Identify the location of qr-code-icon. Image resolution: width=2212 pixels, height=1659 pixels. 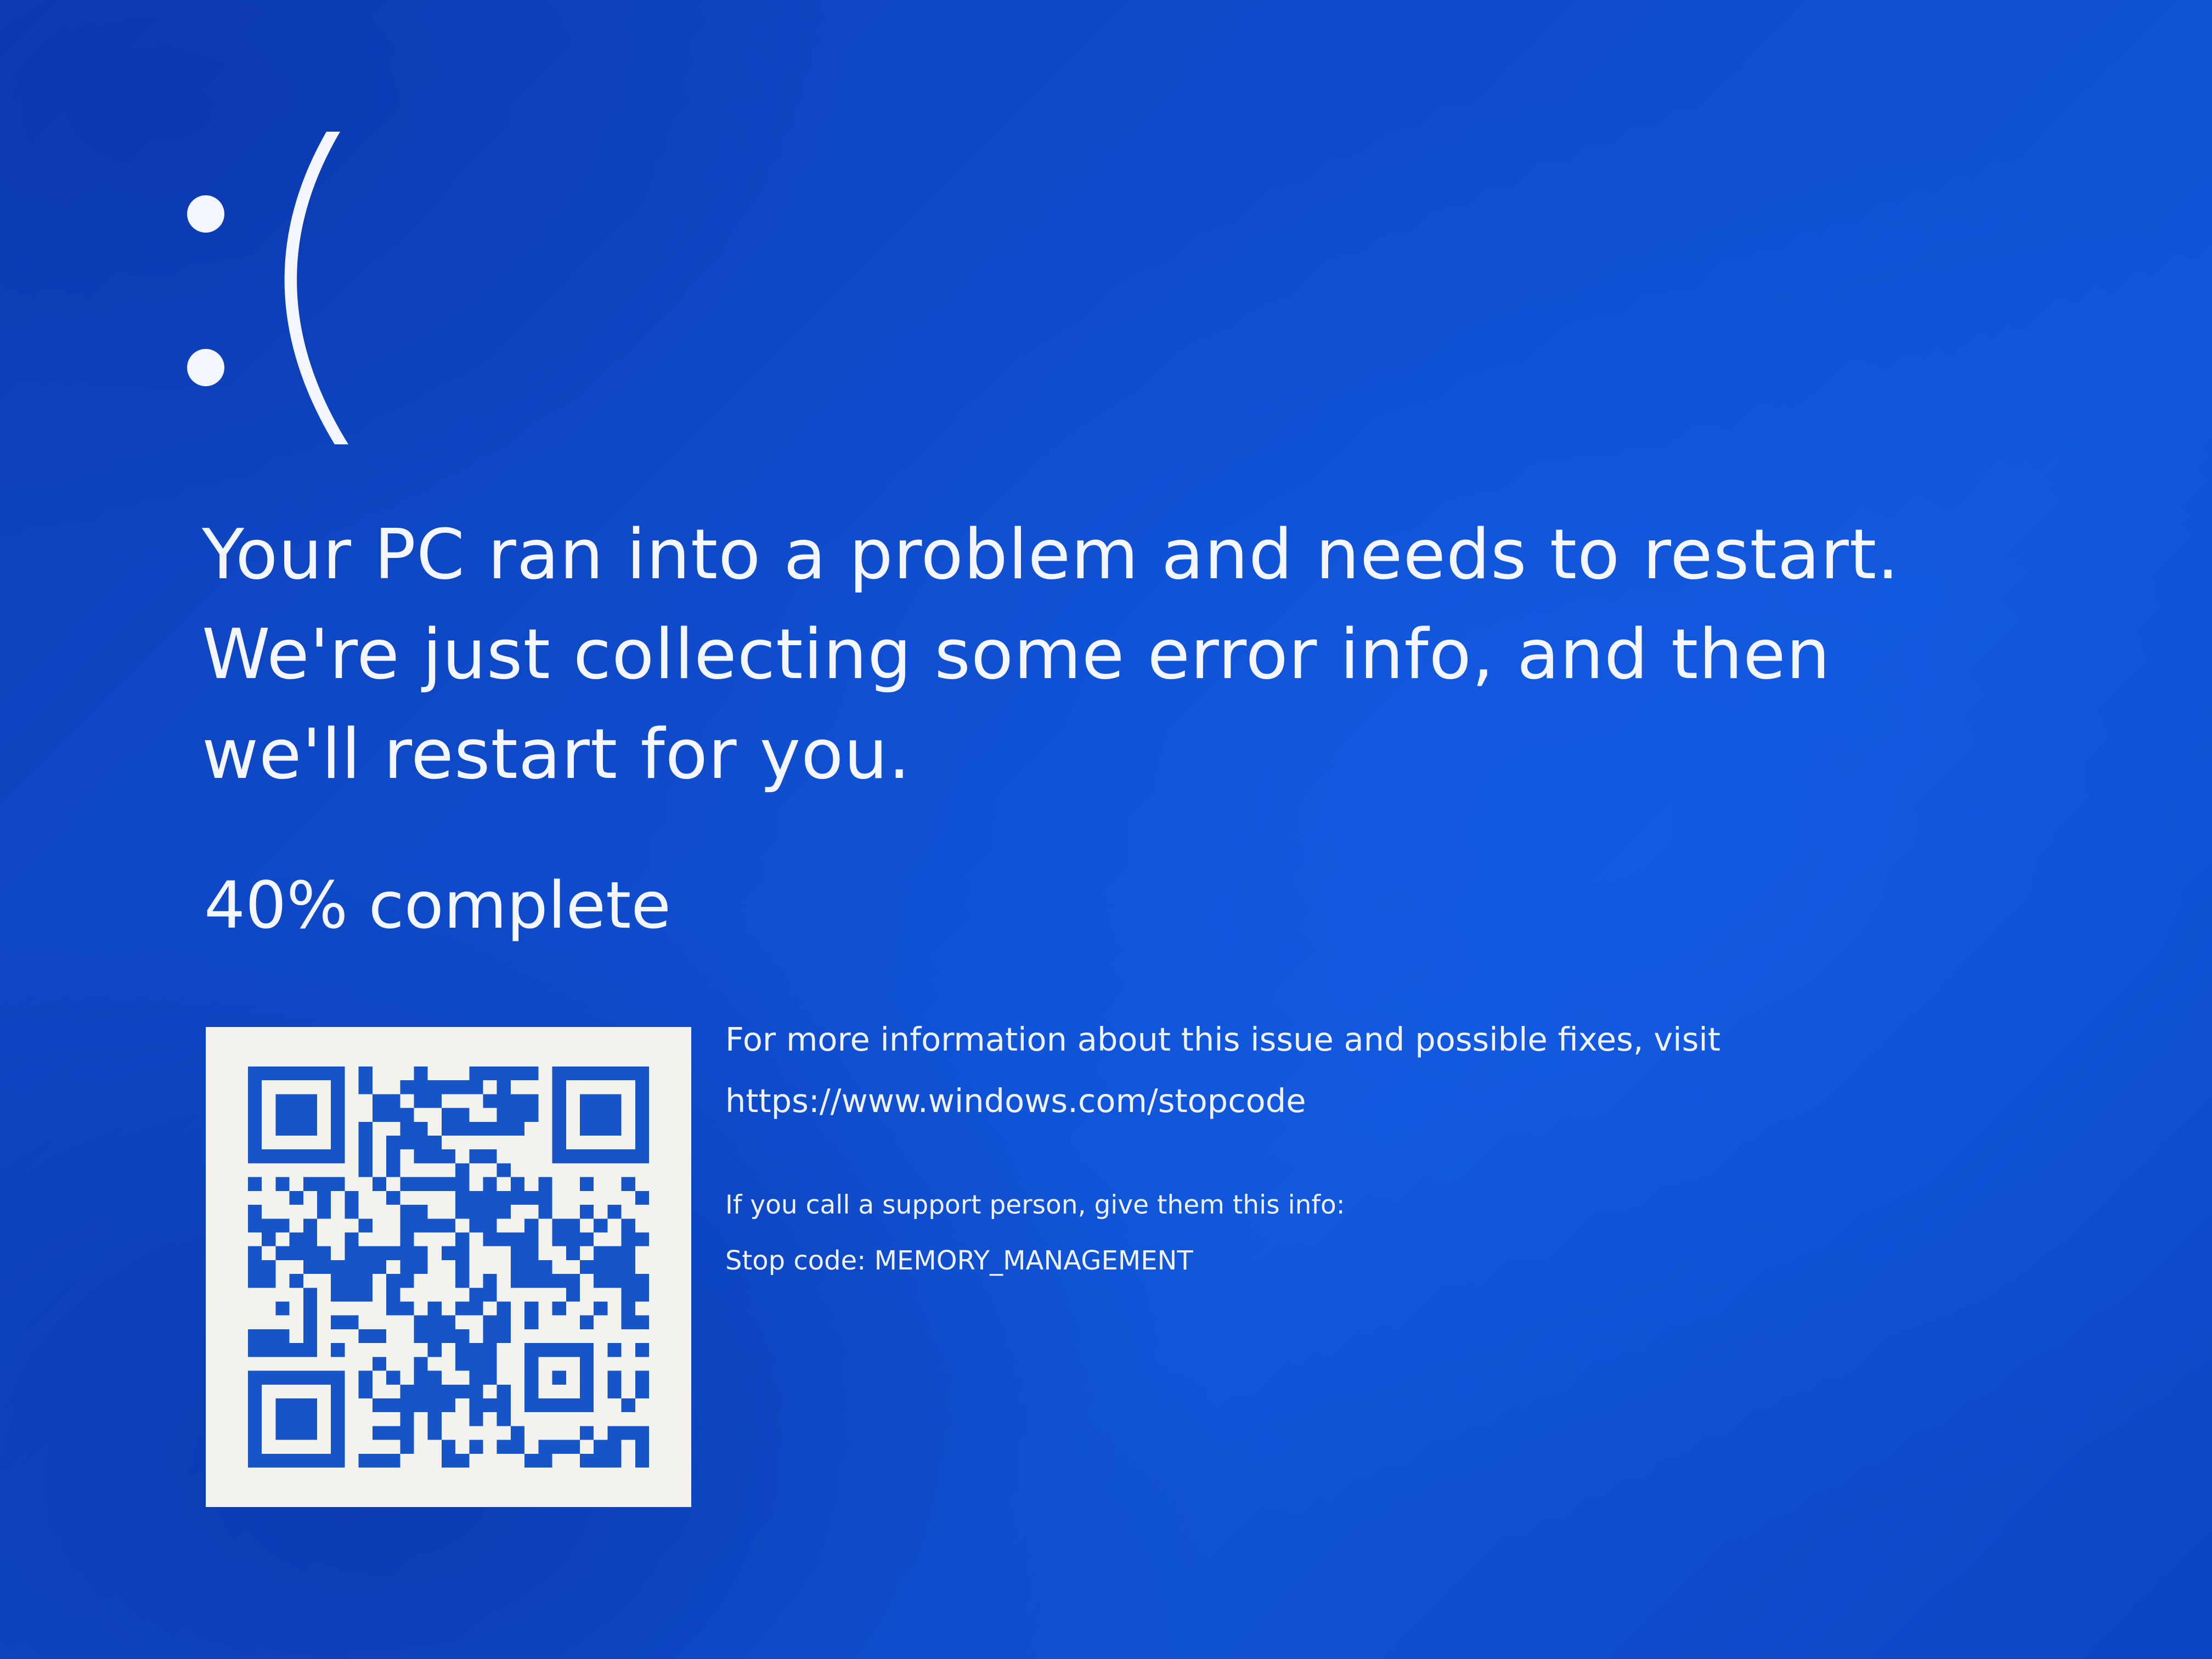
(448, 1267).